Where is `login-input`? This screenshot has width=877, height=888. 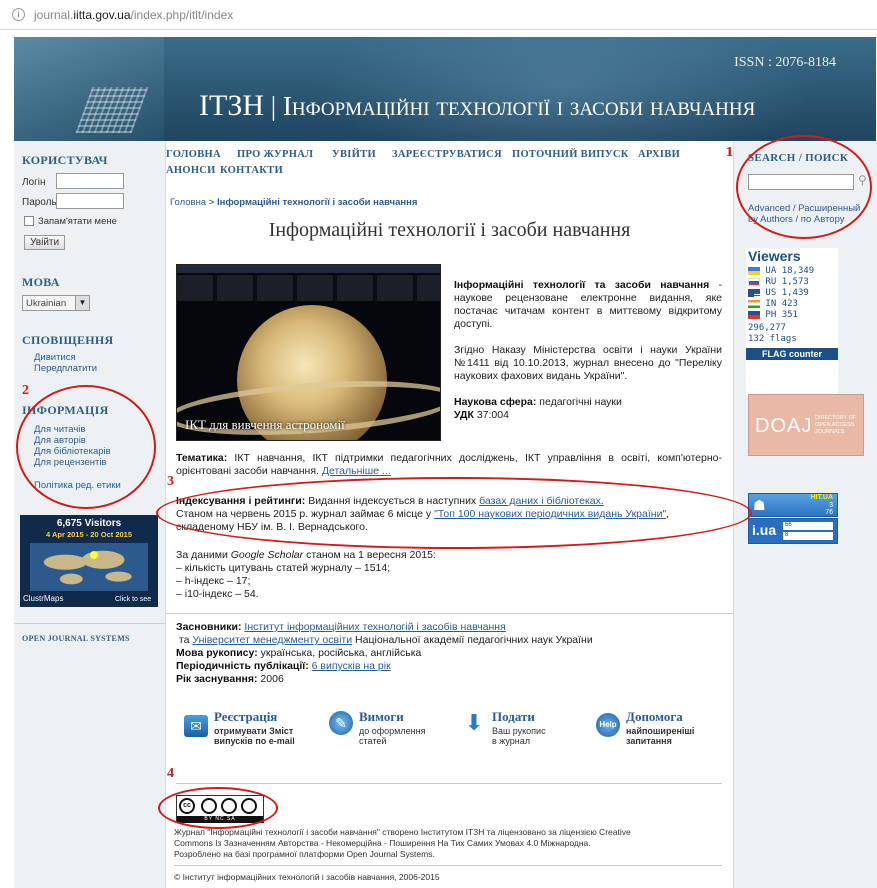
login-input is located at coordinates (90, 181).